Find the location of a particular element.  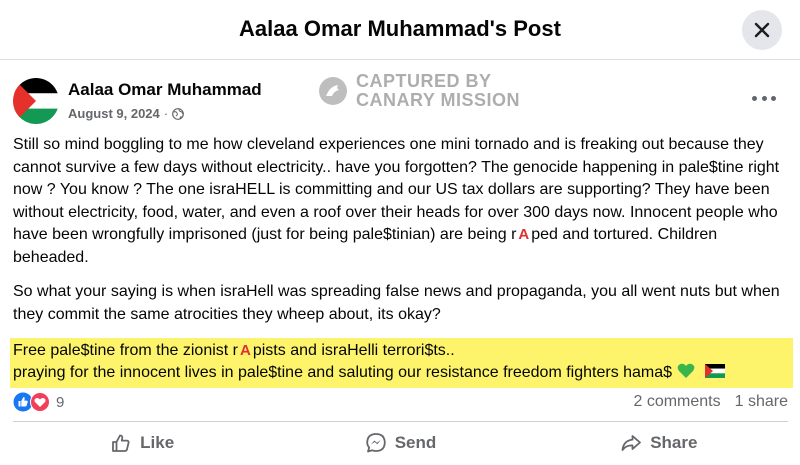

more-options-button is located at coordinates (764, 98).